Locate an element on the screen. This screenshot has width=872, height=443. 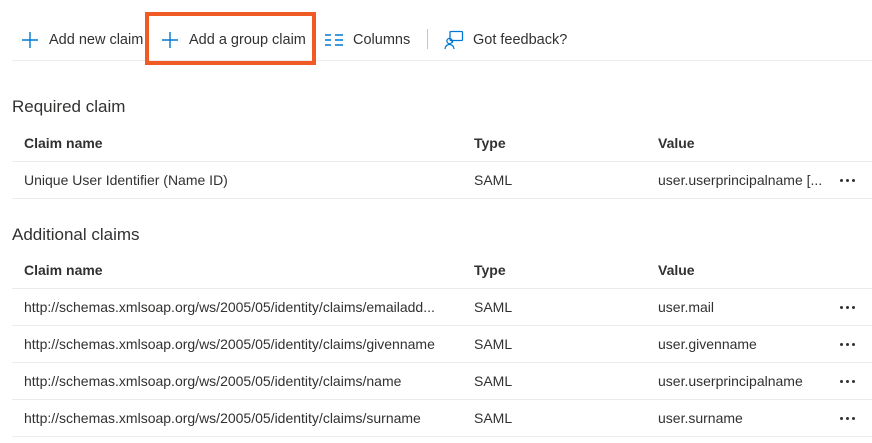
feedback-icon is located at coordinates (454, 40).